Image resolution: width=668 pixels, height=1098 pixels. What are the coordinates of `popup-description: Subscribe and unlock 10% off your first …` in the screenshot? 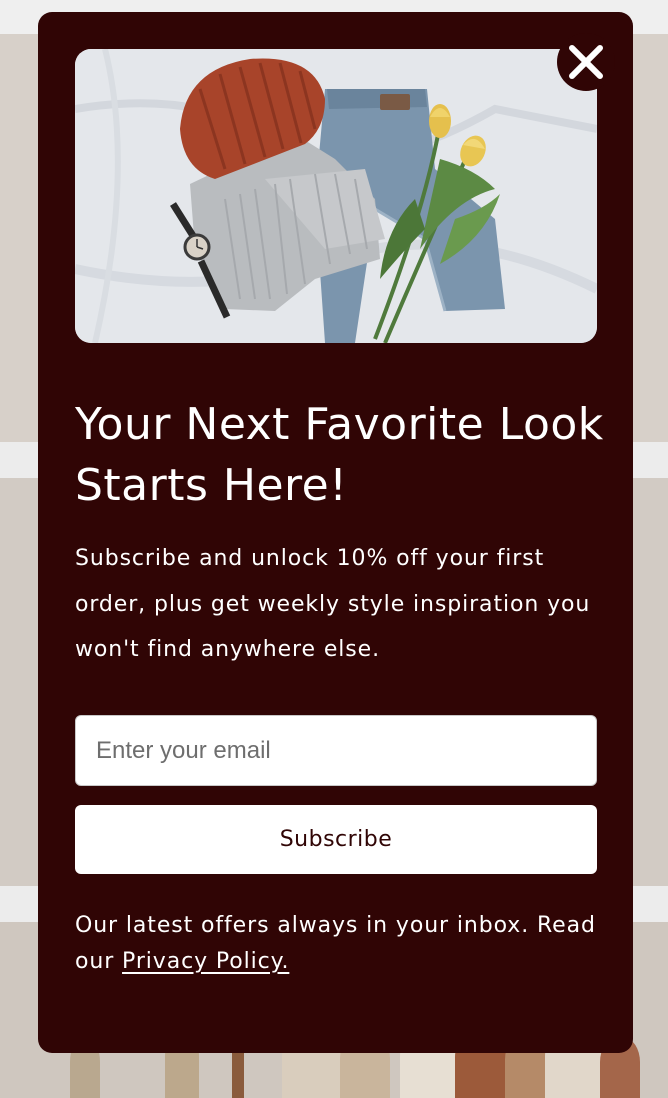 It's located at (333, 604).